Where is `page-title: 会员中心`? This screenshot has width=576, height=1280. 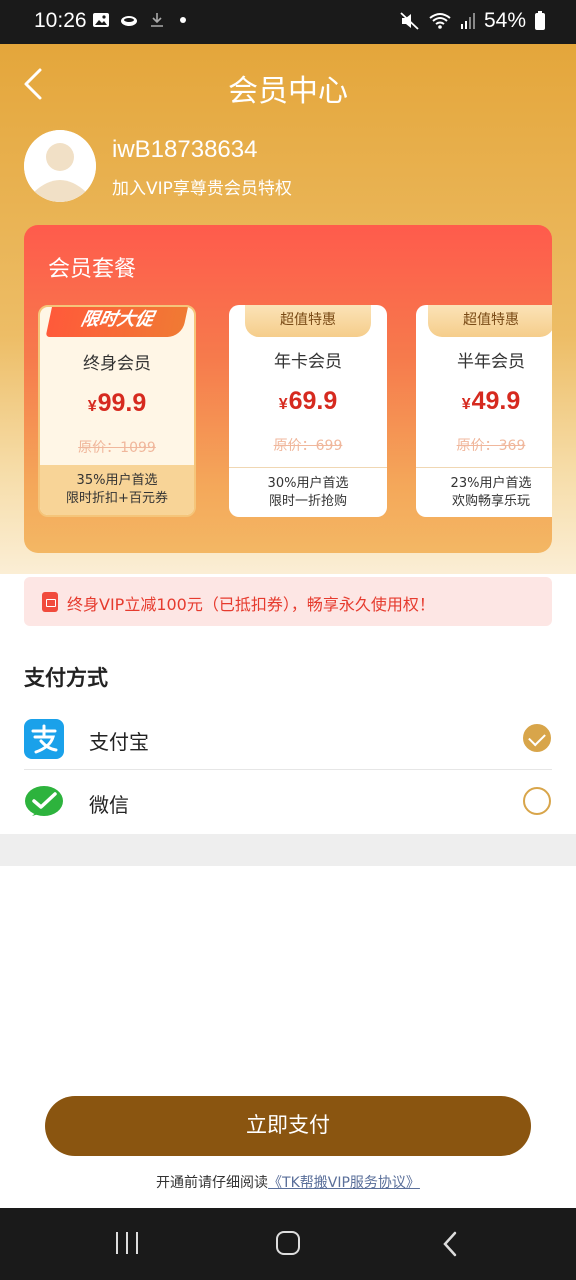
page-title: 会员中心 is located at coordinates (288, 91).